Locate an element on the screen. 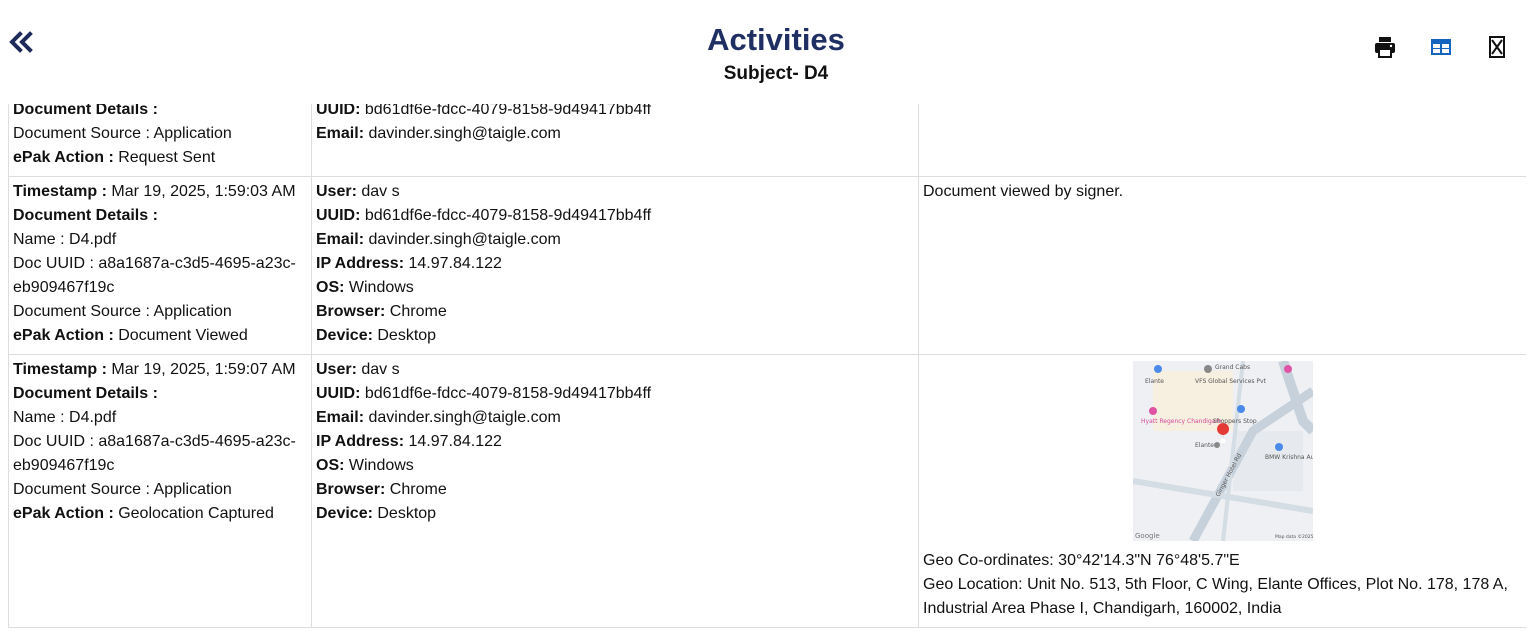  printer-icon is located at coordinates (1385, 47).